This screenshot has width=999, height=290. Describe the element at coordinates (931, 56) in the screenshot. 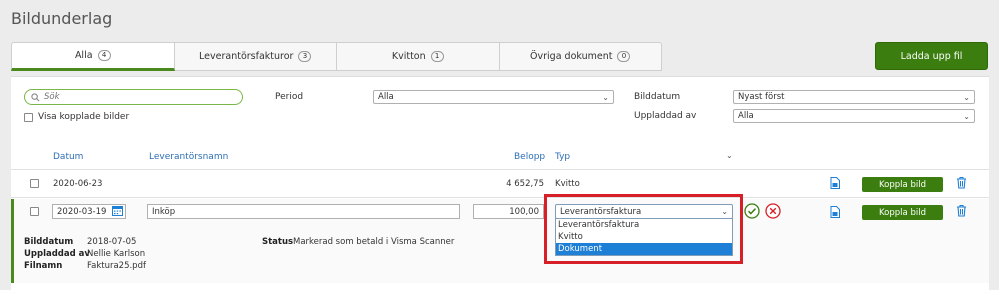

I see `upload-file-button: Ladda upp fil` at that location.